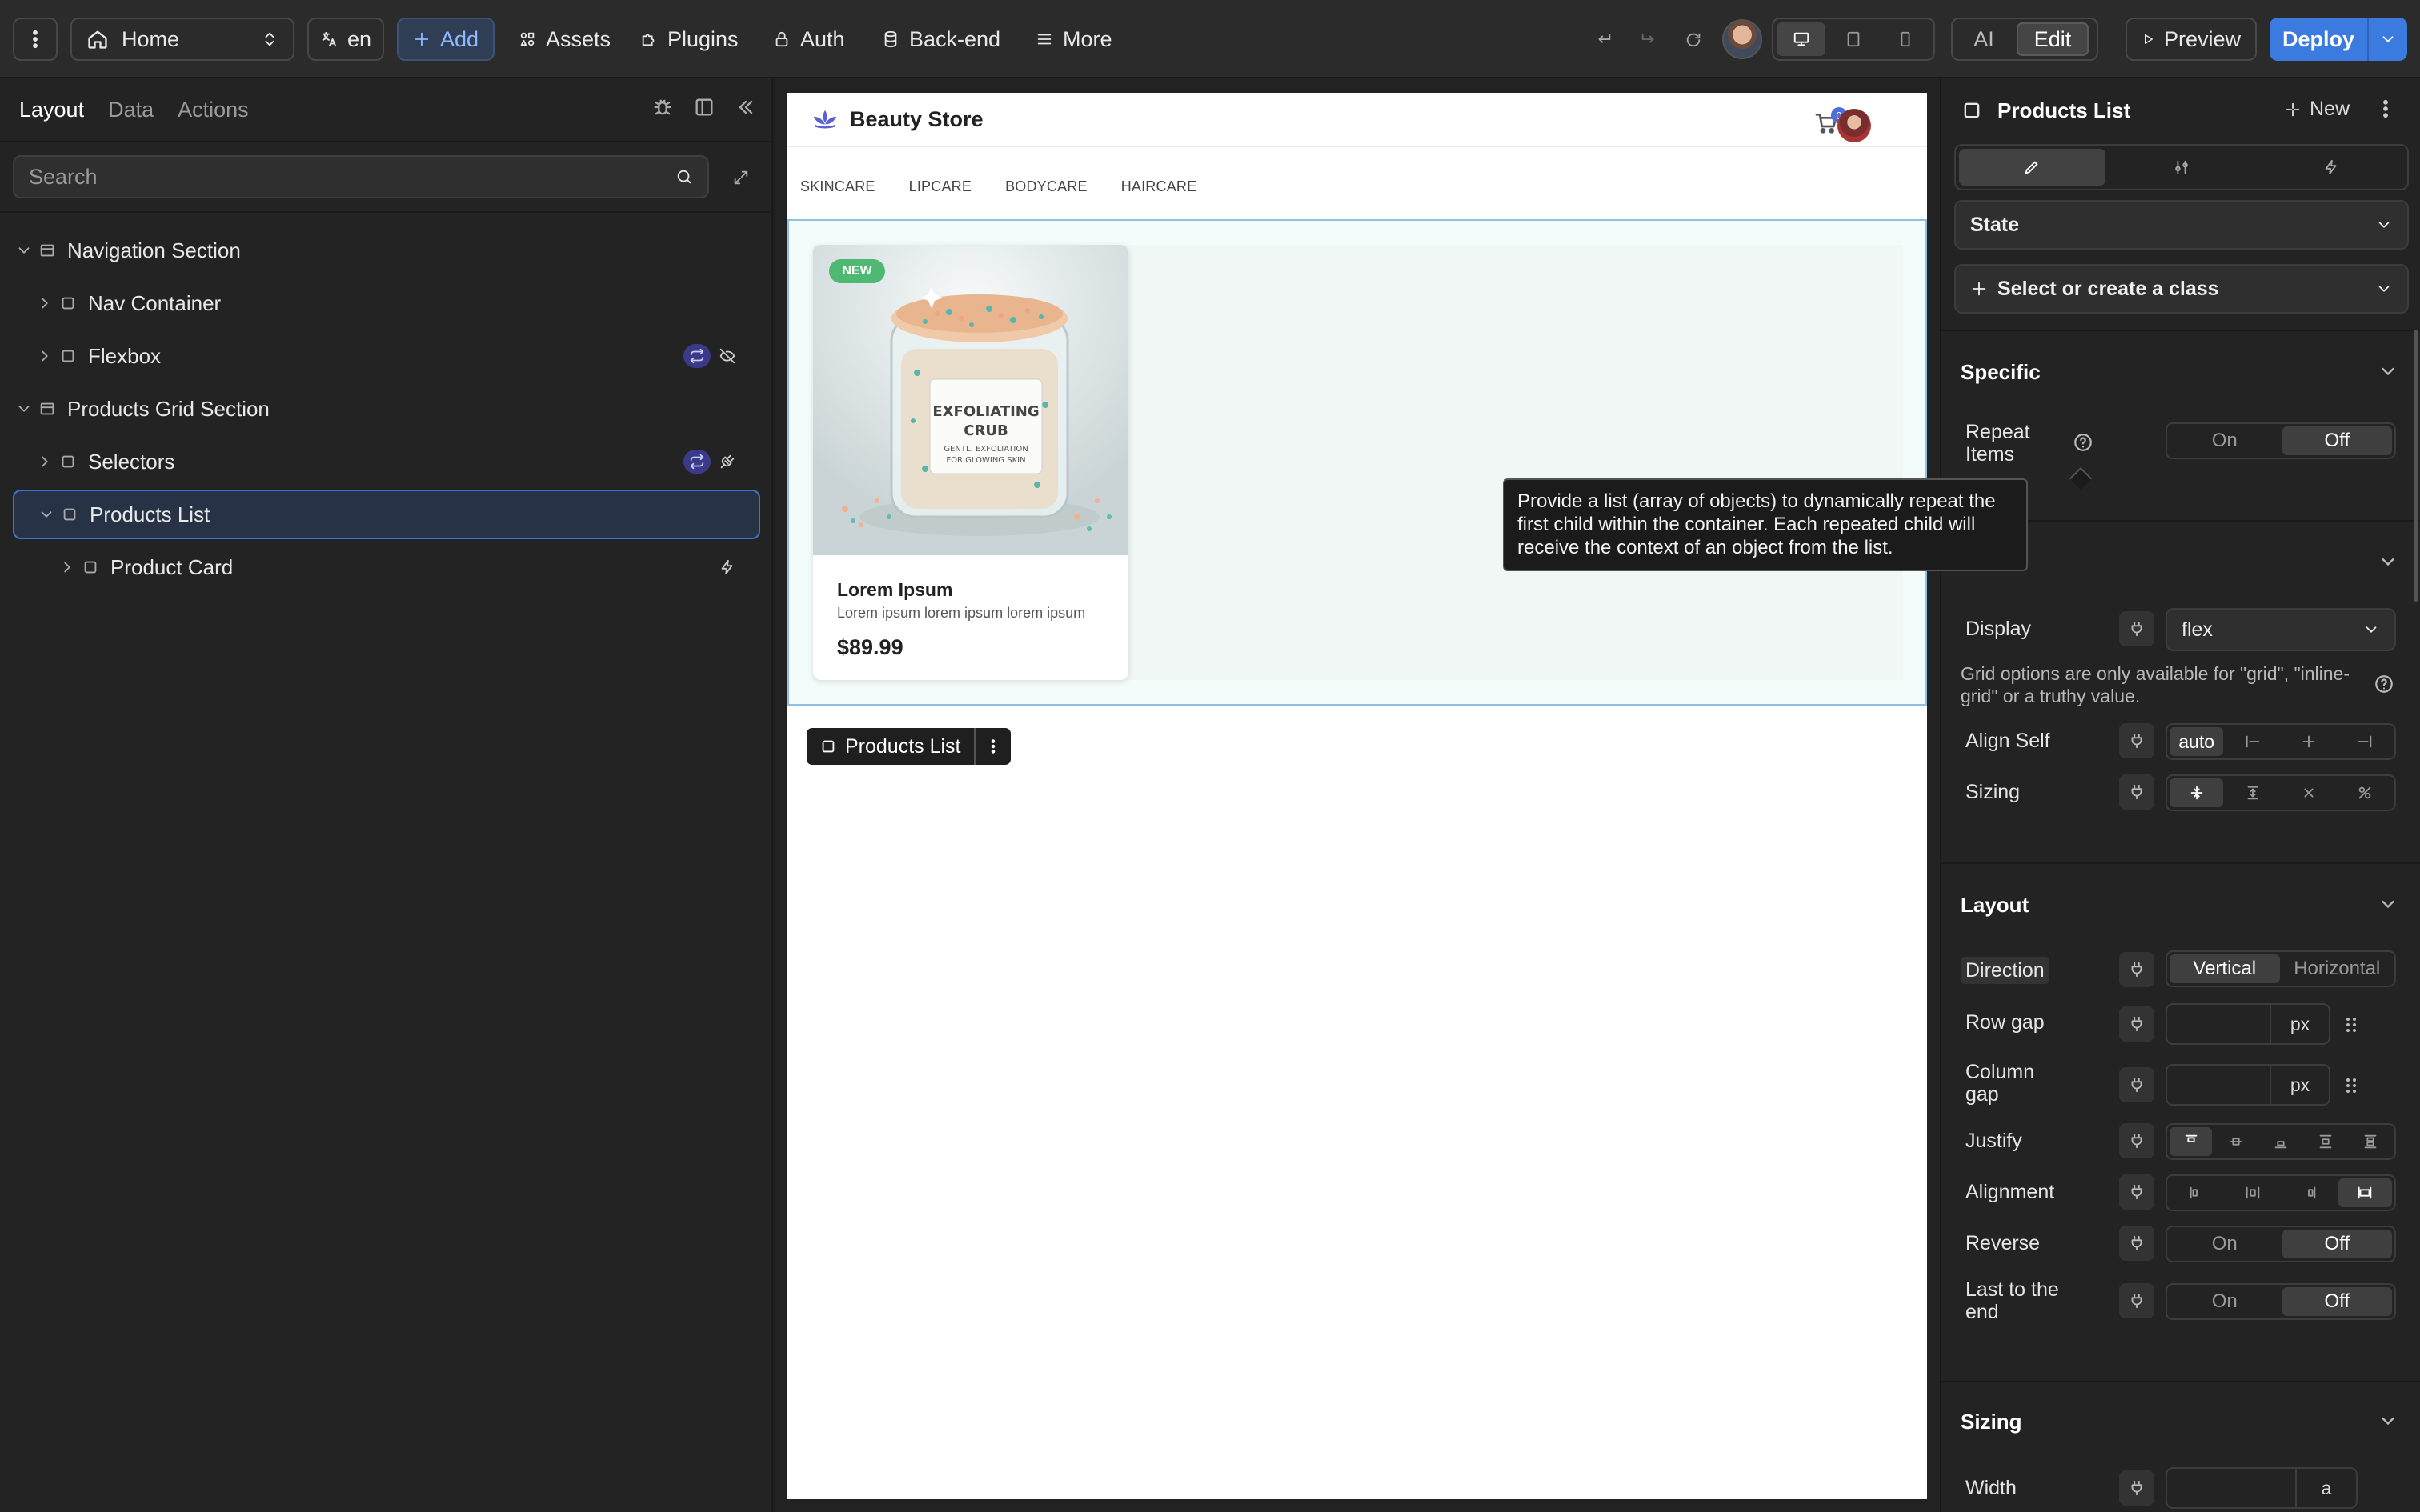 The width and height of the screenshot is (2420, 1512). What do you see at coordinates (565, 39) in the screenshot?
I see `assets-button: Assets` at bounding box center [565, 39].